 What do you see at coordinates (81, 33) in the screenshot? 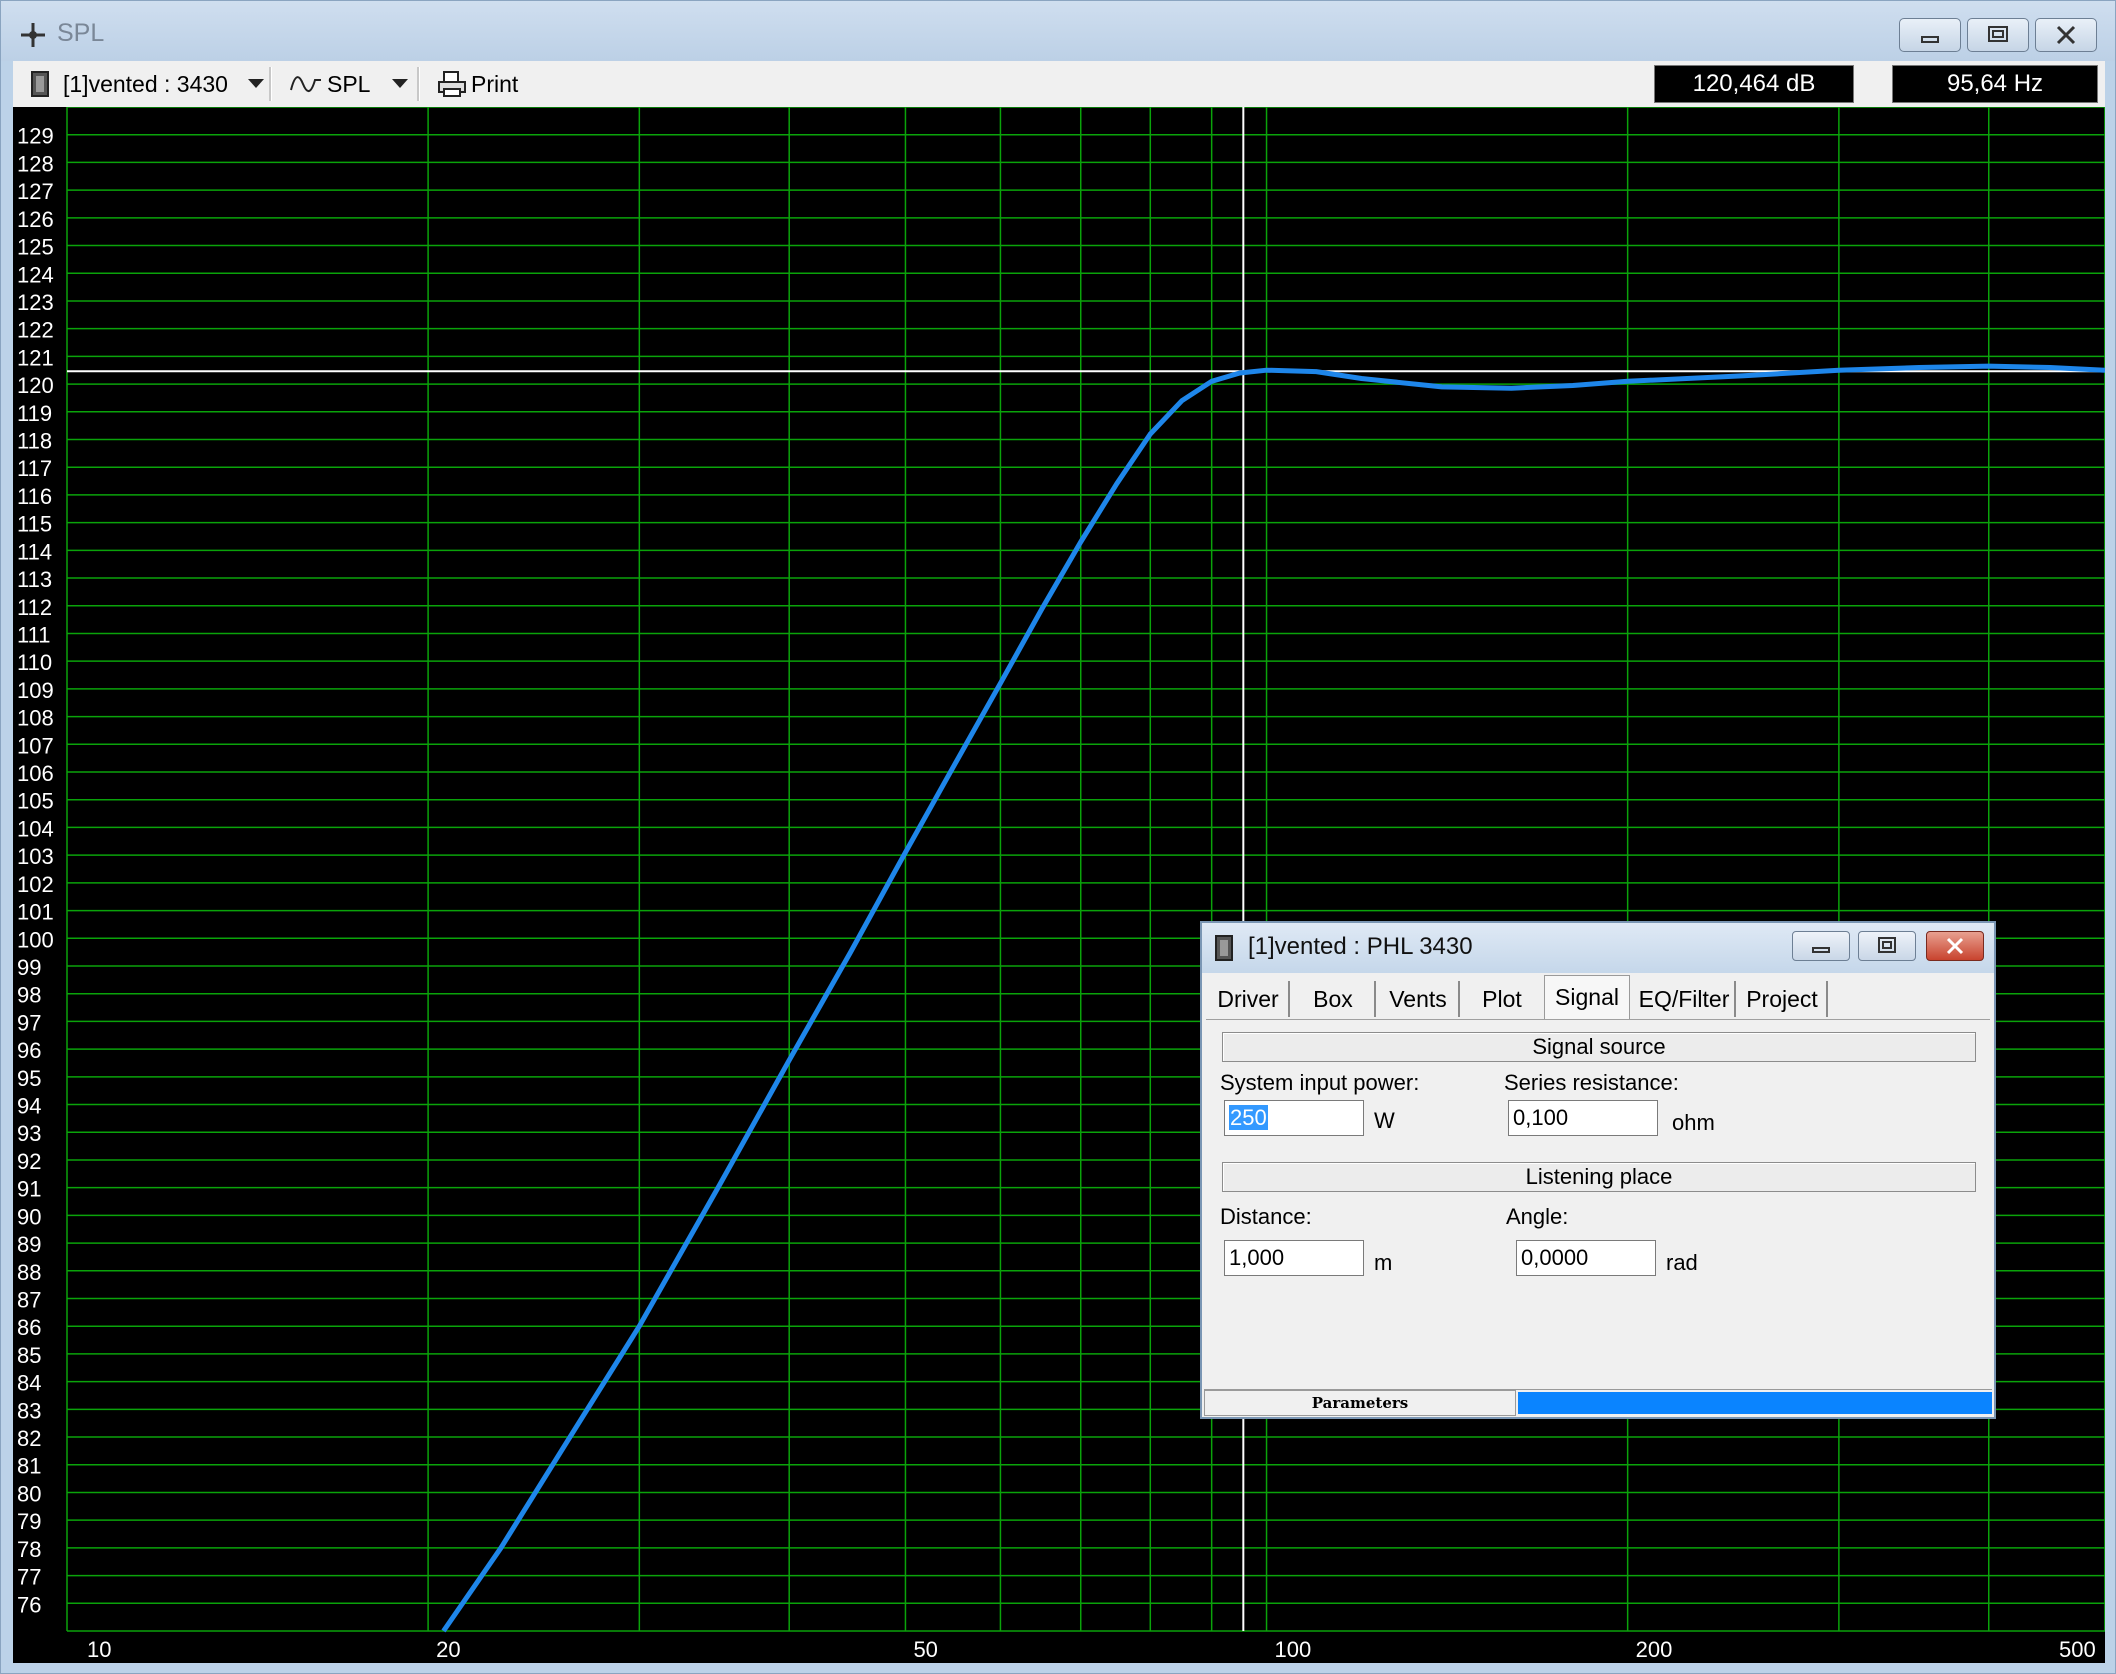
I see `window-title: SPL` at bounding box center [81, 33].